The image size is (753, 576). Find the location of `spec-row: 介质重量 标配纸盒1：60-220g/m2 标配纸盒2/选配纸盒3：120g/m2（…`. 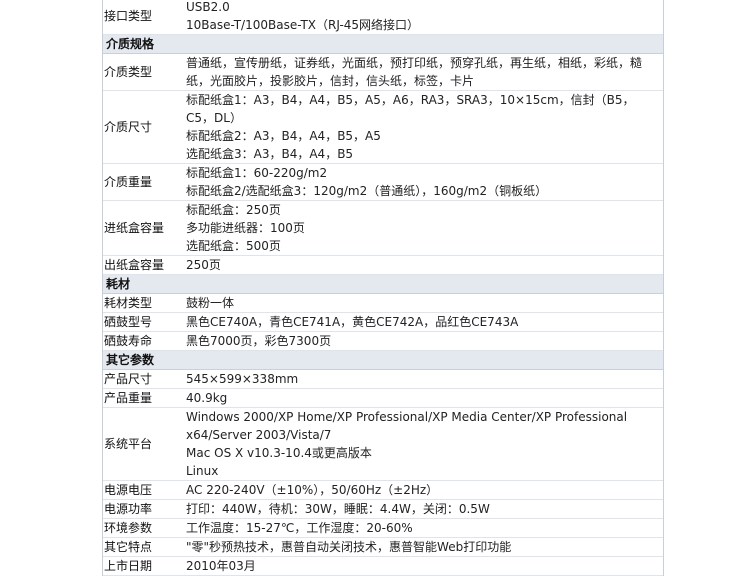

spec-row: 介质重量 标配纸盒1：60-220g/m2 标配纸盒2/选配纸盒3：120g/m2（… is located at coordinates (383, 182).